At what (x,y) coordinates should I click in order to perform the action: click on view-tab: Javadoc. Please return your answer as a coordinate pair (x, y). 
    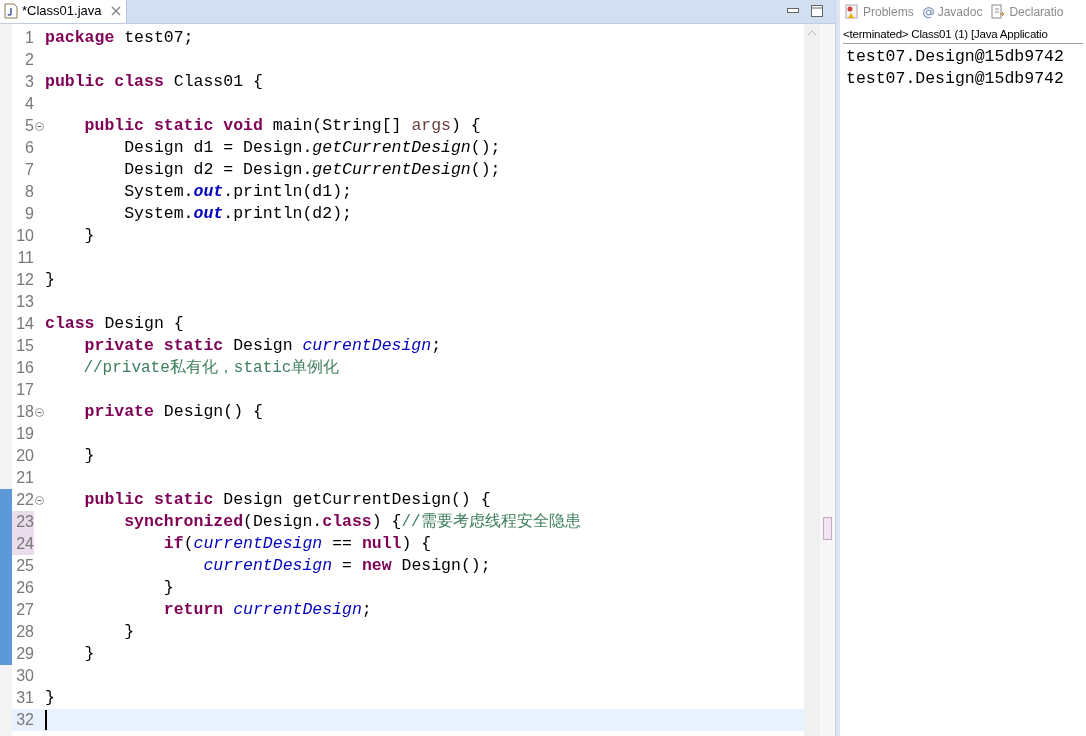
    Looking at the image, I should click on (952, 12).